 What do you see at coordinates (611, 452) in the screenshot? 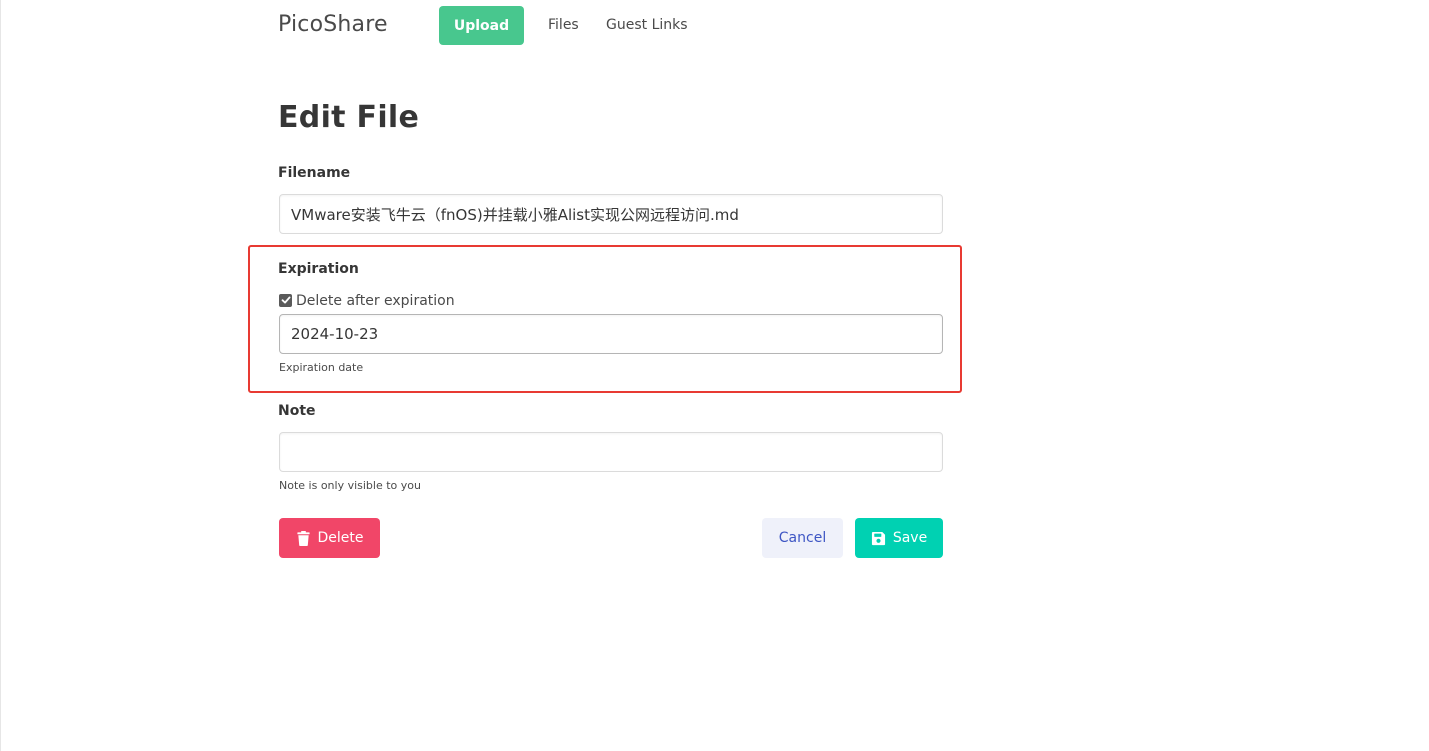
I see `note-input` at bounding box center [611, 452].